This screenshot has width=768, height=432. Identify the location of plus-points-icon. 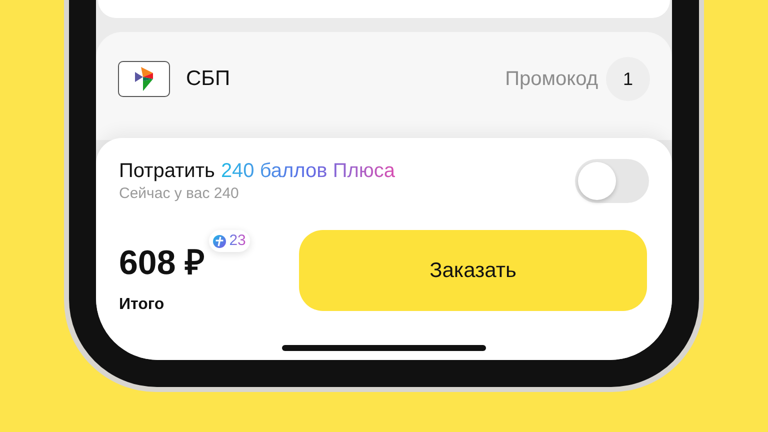
(219, 241).